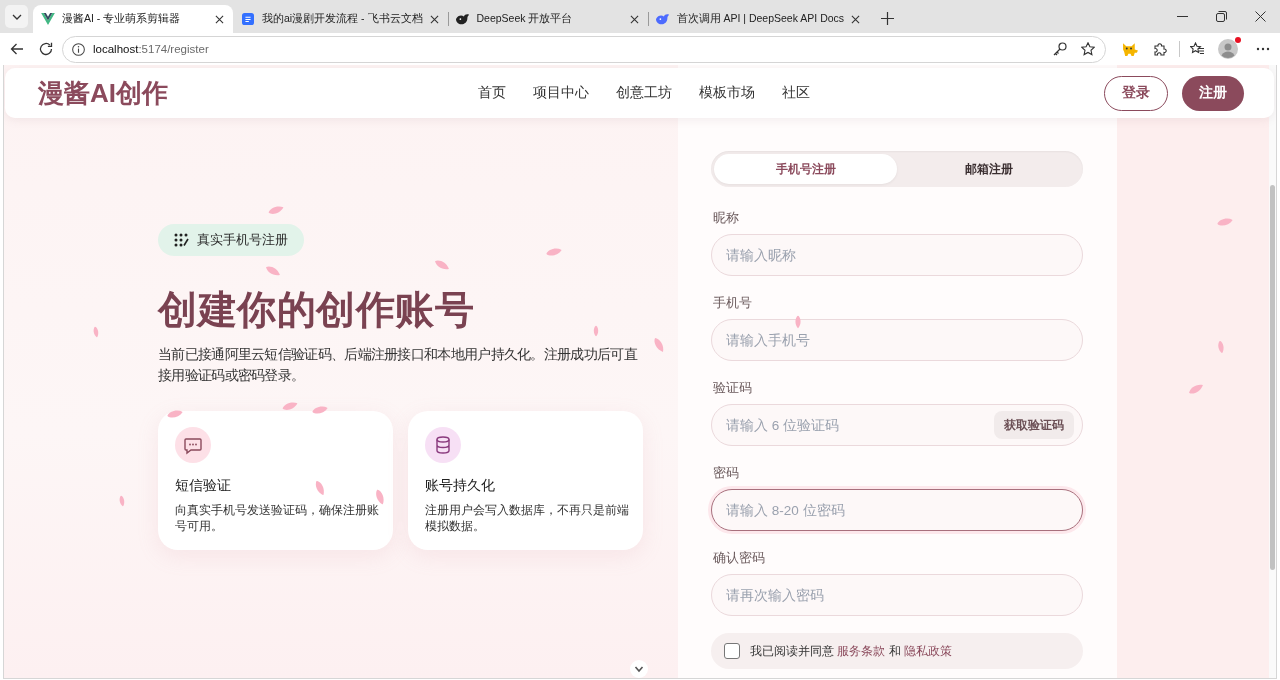  Describe the element at coordinates (1213, 93) in the screenshot. I see `register-button: 注册` at that location.